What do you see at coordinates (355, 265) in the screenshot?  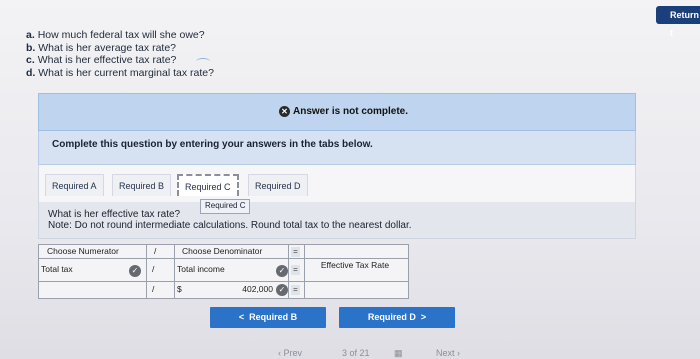 I see `result-label: Effective Tax Rate` at bounding box center [355, 265].